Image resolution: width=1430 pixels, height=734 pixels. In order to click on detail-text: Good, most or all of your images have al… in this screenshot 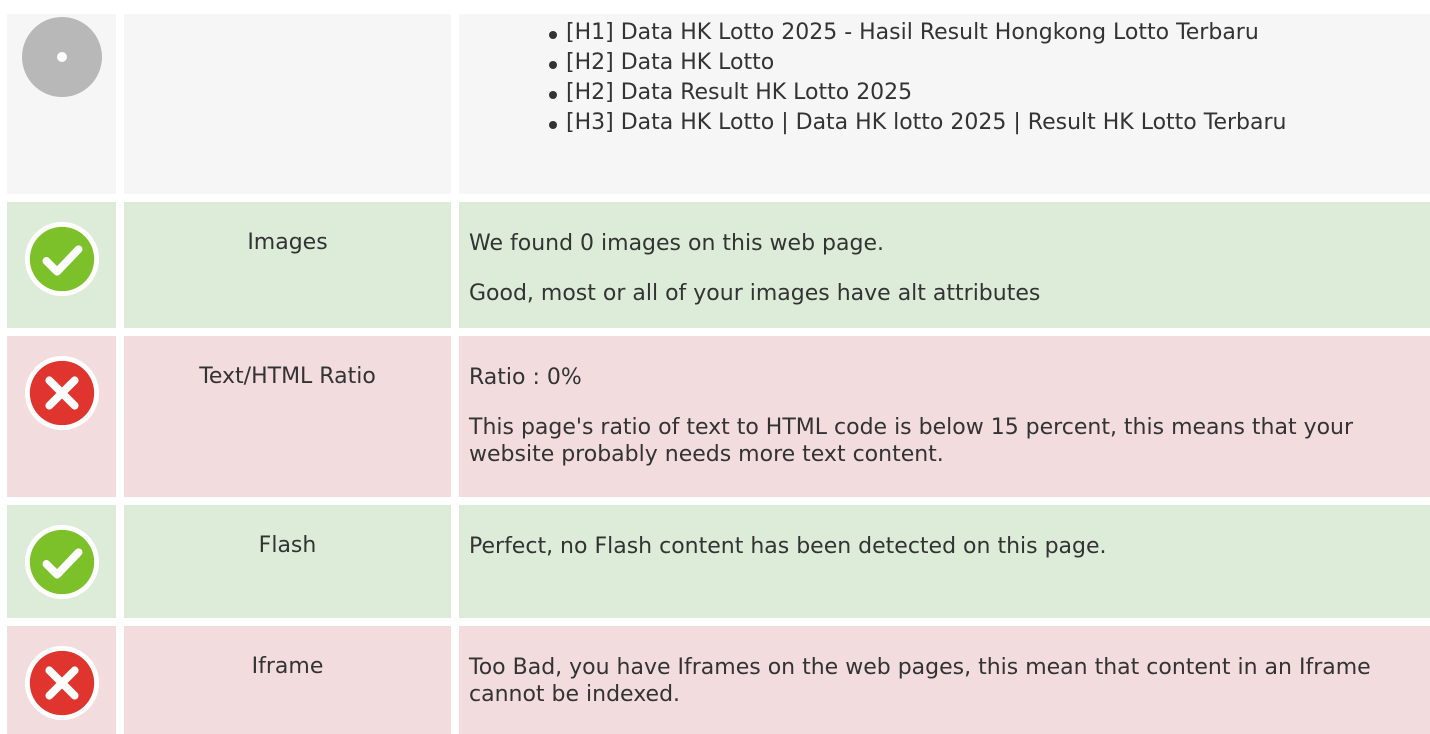, I will do `click(755, 293)`.